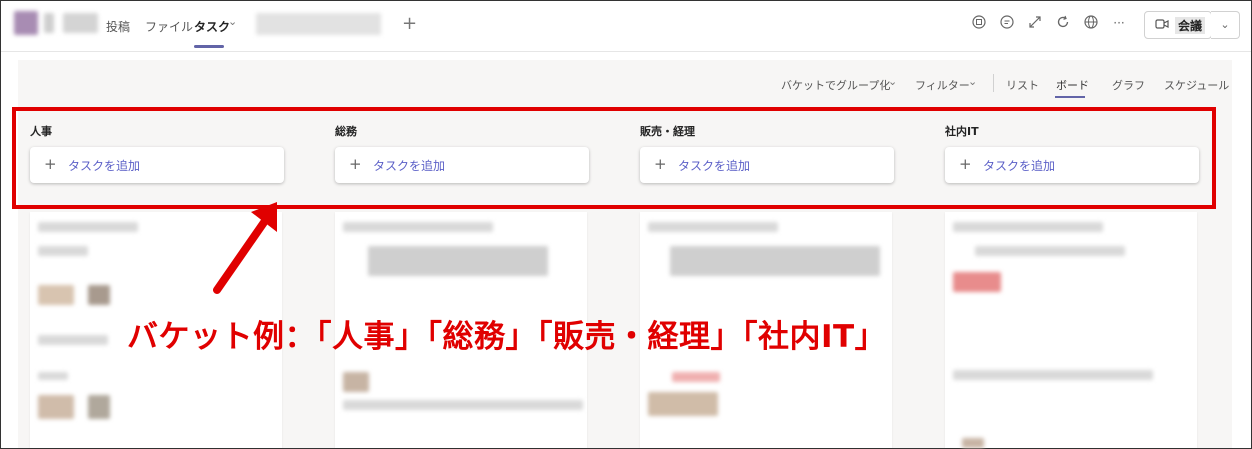  I want to click on meeting-button: 会議, so click(1178, 25).